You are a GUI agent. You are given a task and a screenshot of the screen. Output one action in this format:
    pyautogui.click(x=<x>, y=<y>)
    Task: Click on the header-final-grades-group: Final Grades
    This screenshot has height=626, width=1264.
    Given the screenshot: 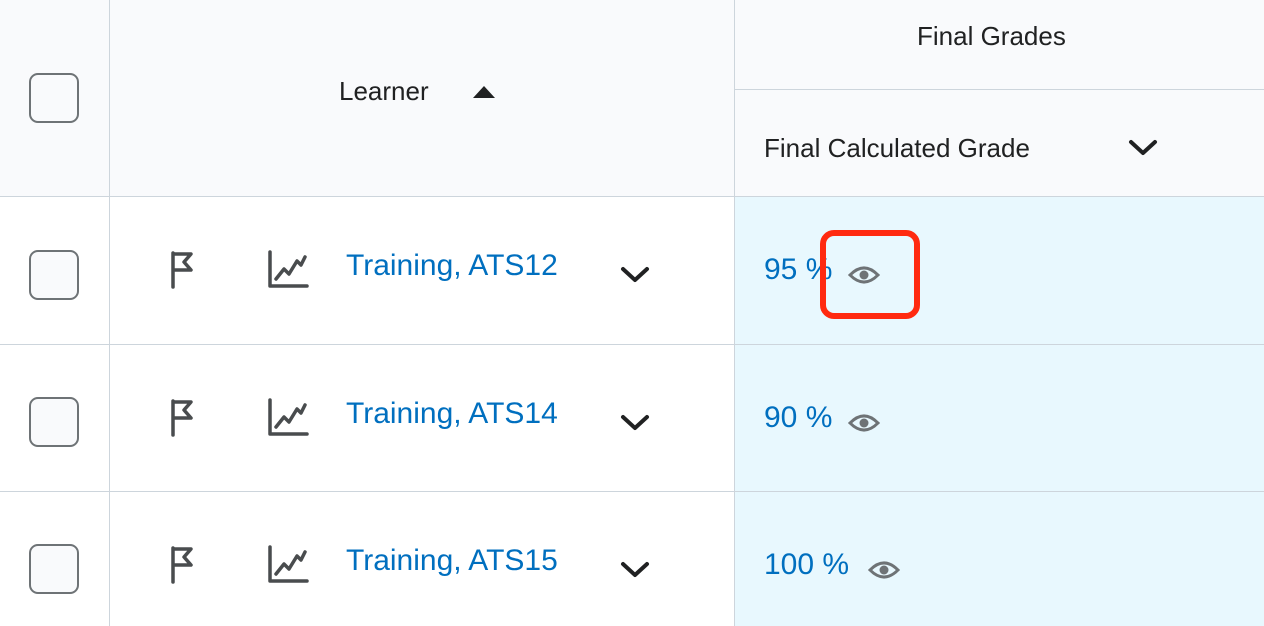 What is the action you would take?
    pyautogui.click(x=999, y=45)
    